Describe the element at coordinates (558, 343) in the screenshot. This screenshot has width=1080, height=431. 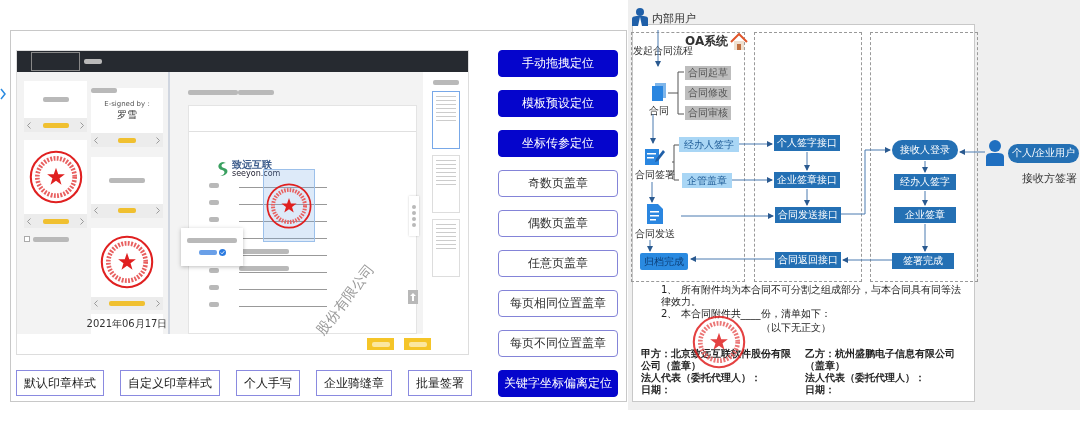
I see `positioning-button: 每页不同位置盖章` at that location.